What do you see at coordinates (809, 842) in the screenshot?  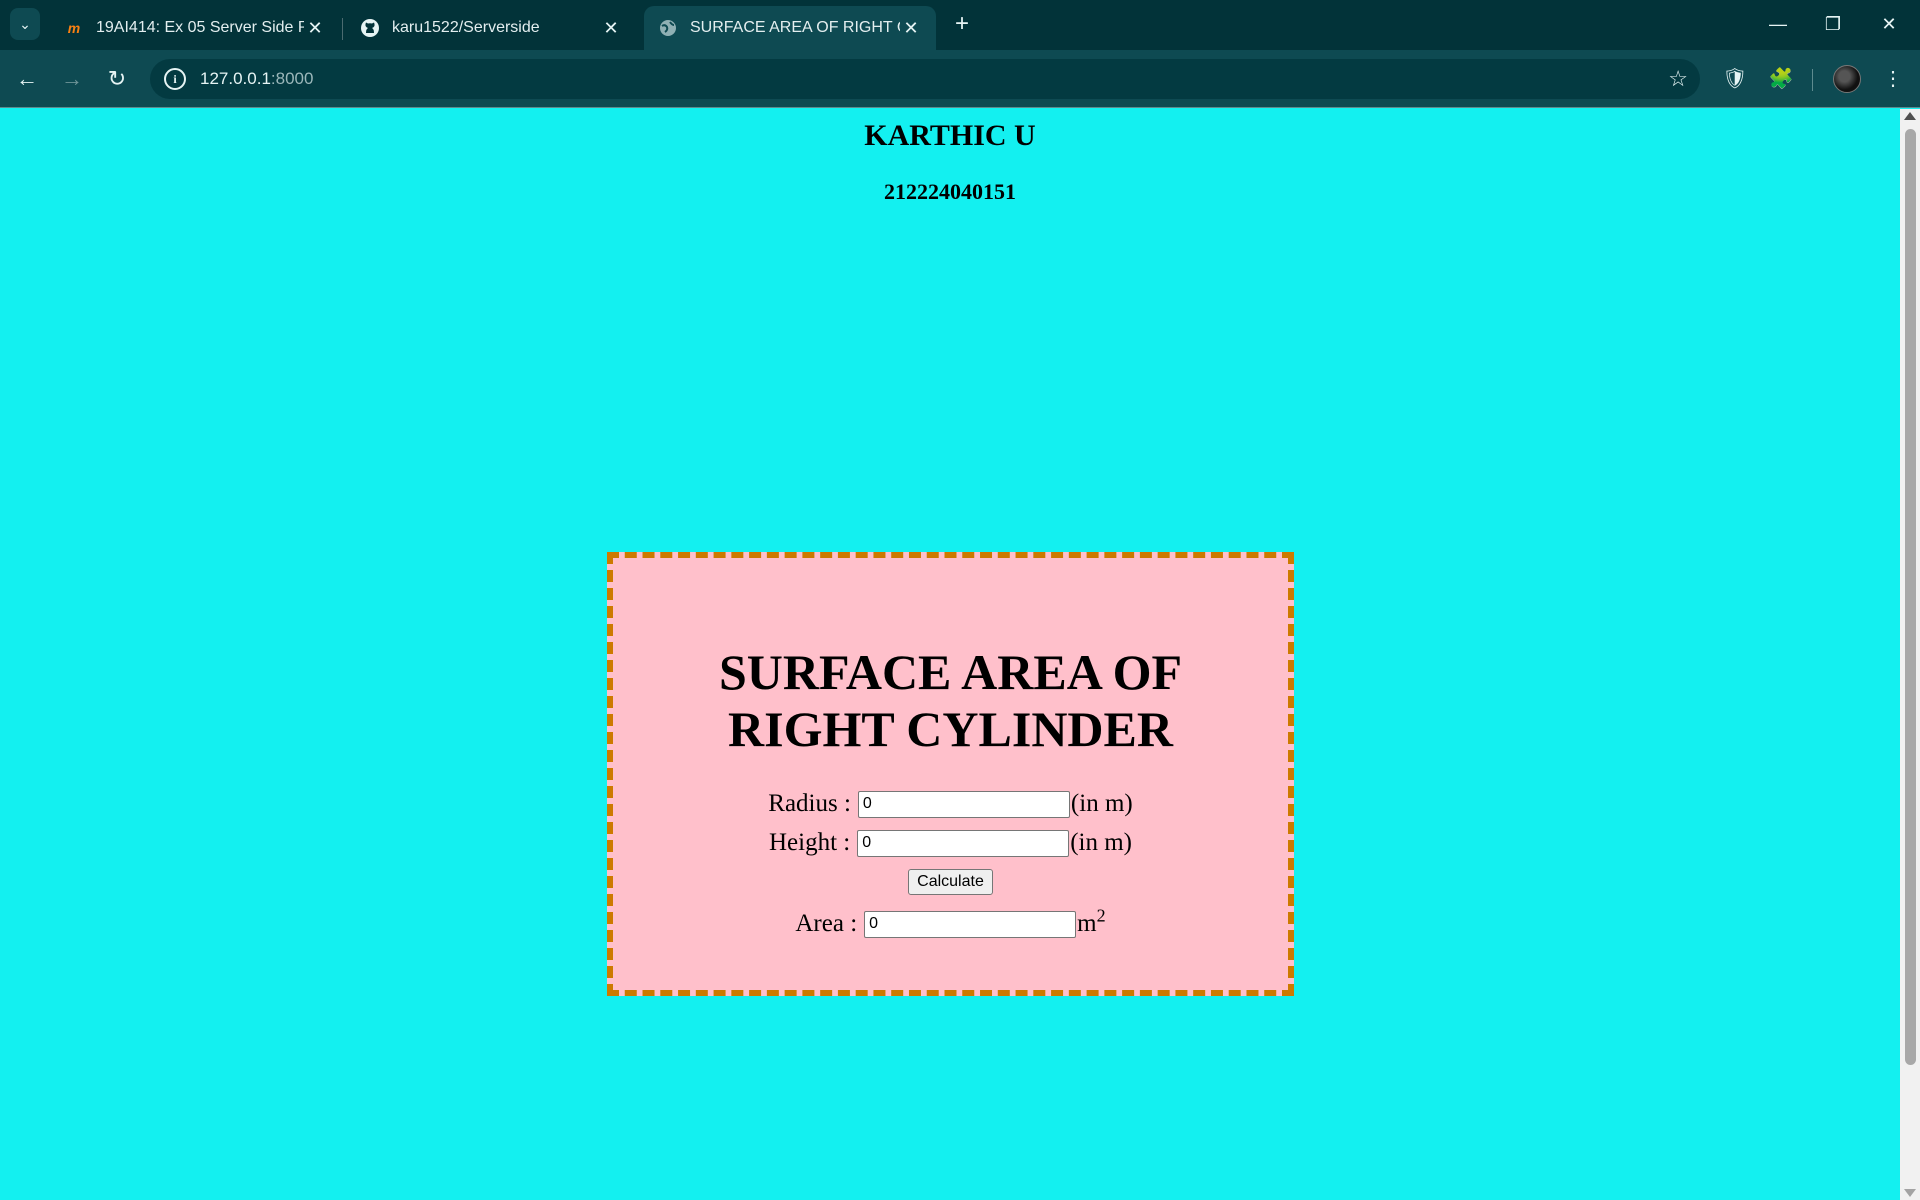 I see `height-label: Height :` at bounding box center [809, 842].